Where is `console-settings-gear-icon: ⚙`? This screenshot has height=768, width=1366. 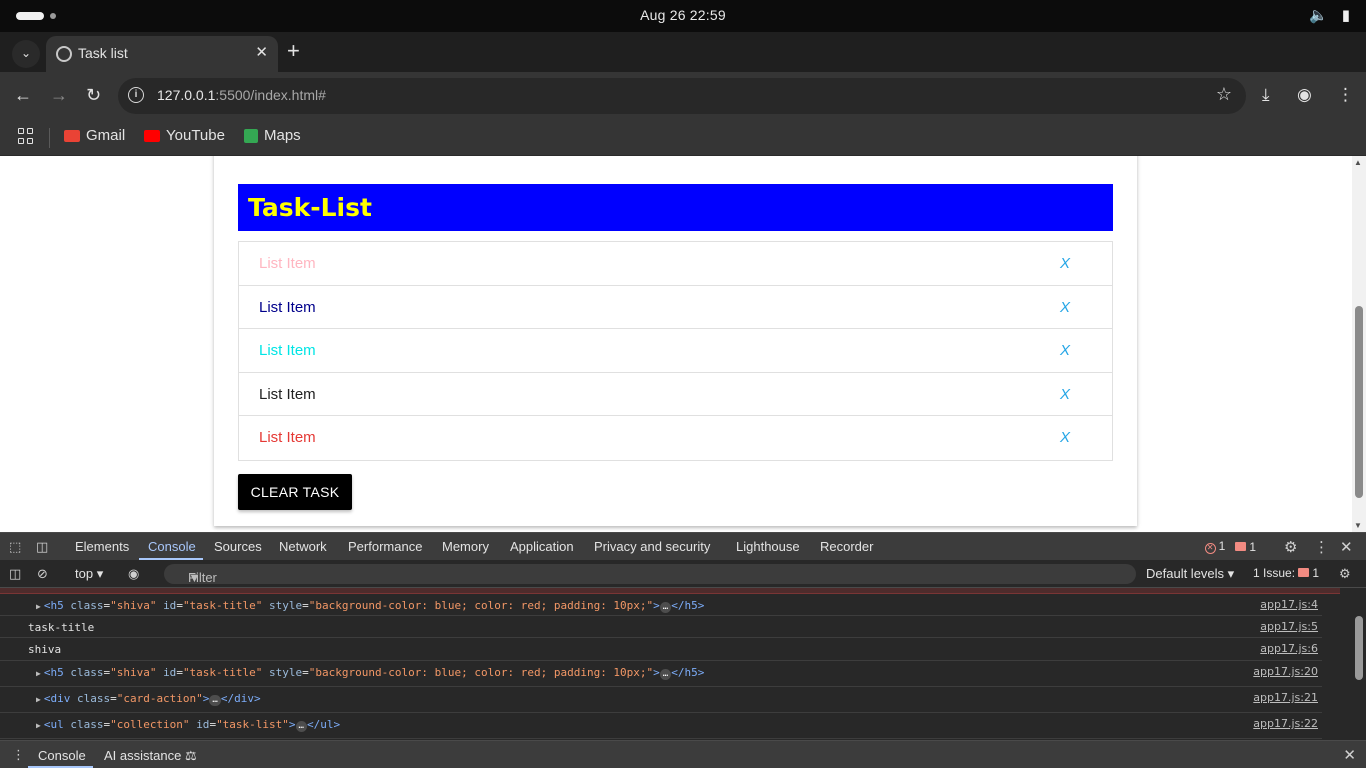 console-settings-gear-icon: ⚙ is located at coordinates (1345, 574).